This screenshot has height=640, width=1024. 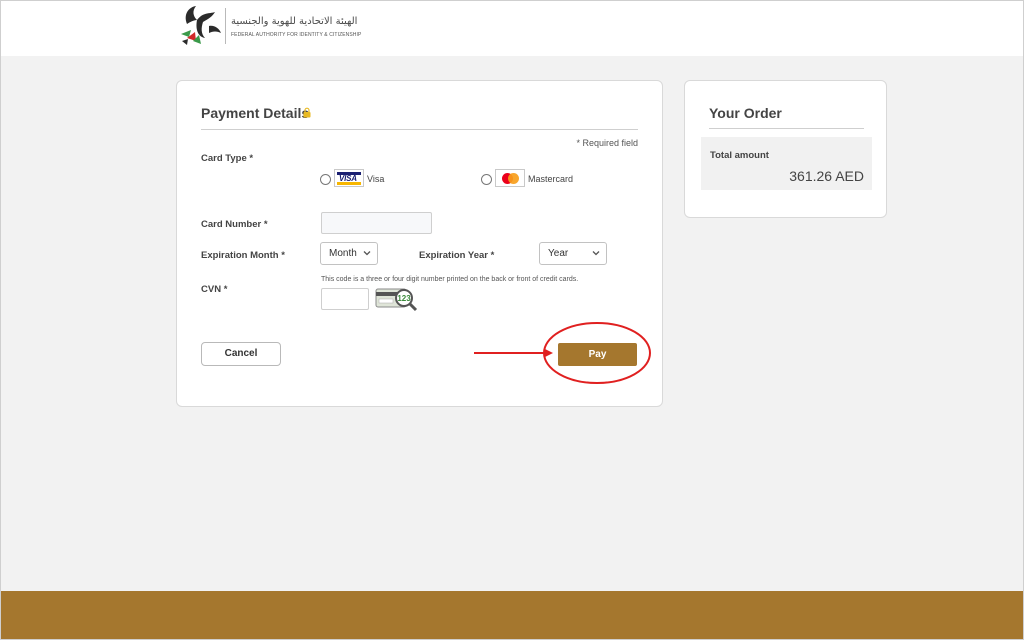 I want to click on expiration-year-value: Year, so click(x=558, y=253).